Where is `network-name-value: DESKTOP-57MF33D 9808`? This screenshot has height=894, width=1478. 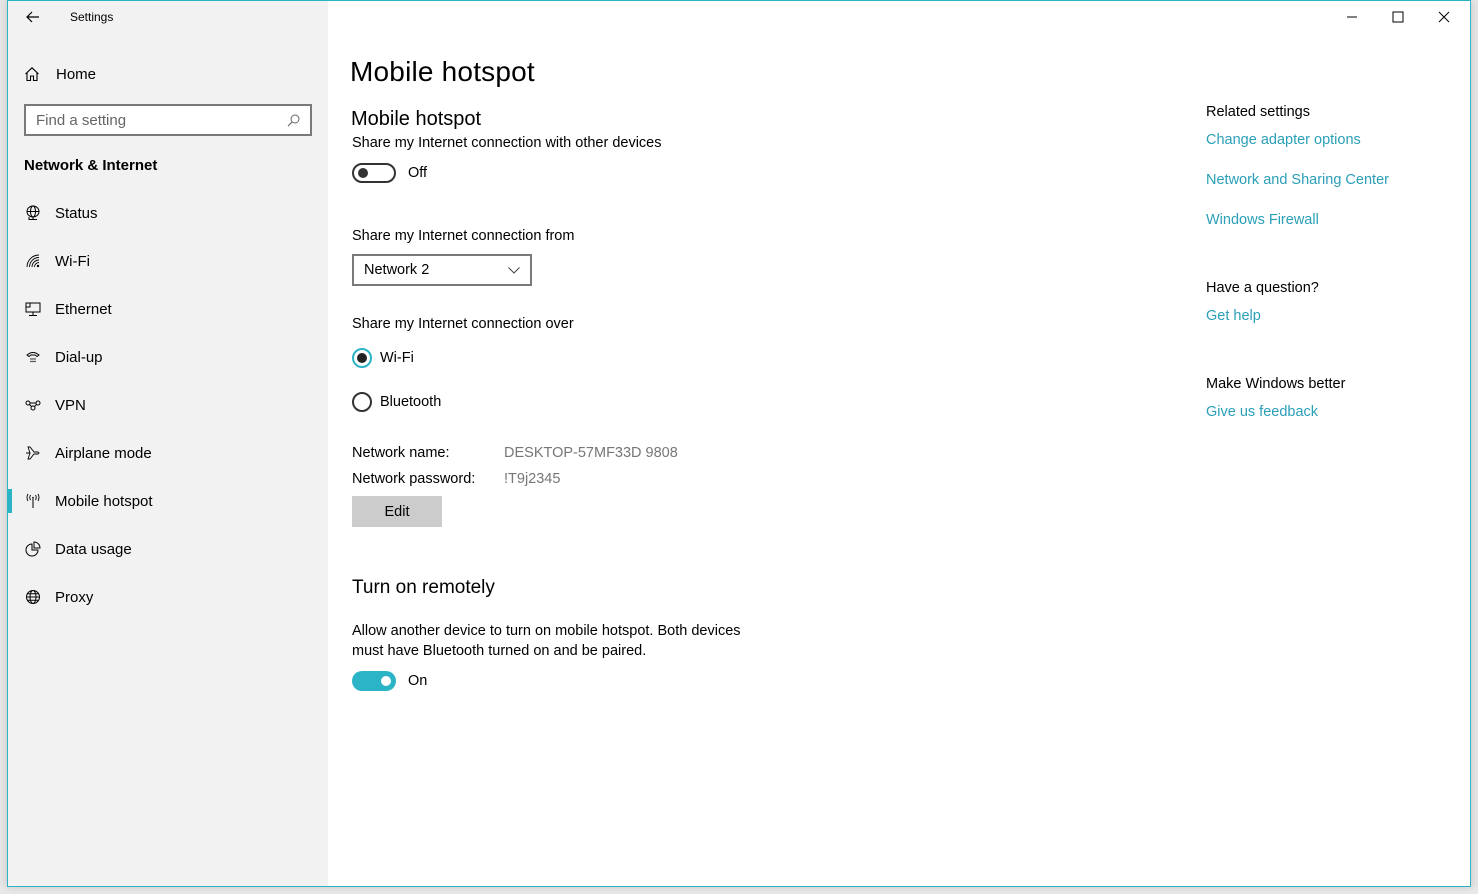
network-name-value: DESKTOP-57MF33D 9808 is located at coordinates (591, 453).